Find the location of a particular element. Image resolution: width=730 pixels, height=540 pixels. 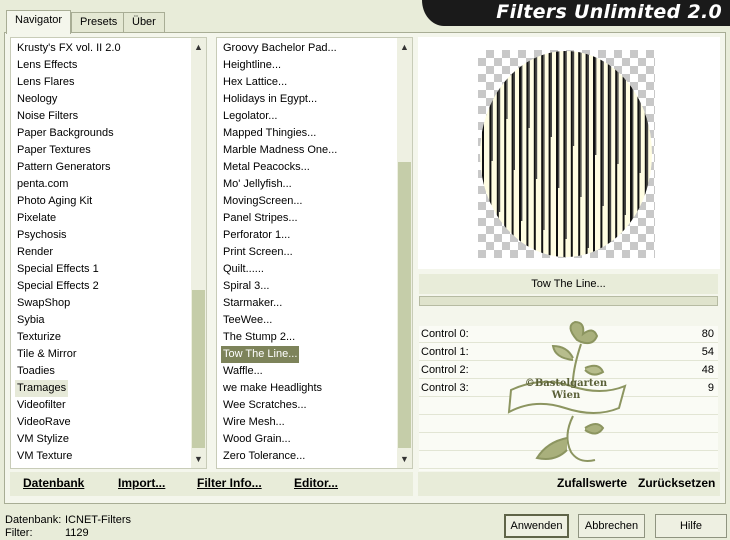

status-filter-value: 1129 is located at coordinates (77, 533).